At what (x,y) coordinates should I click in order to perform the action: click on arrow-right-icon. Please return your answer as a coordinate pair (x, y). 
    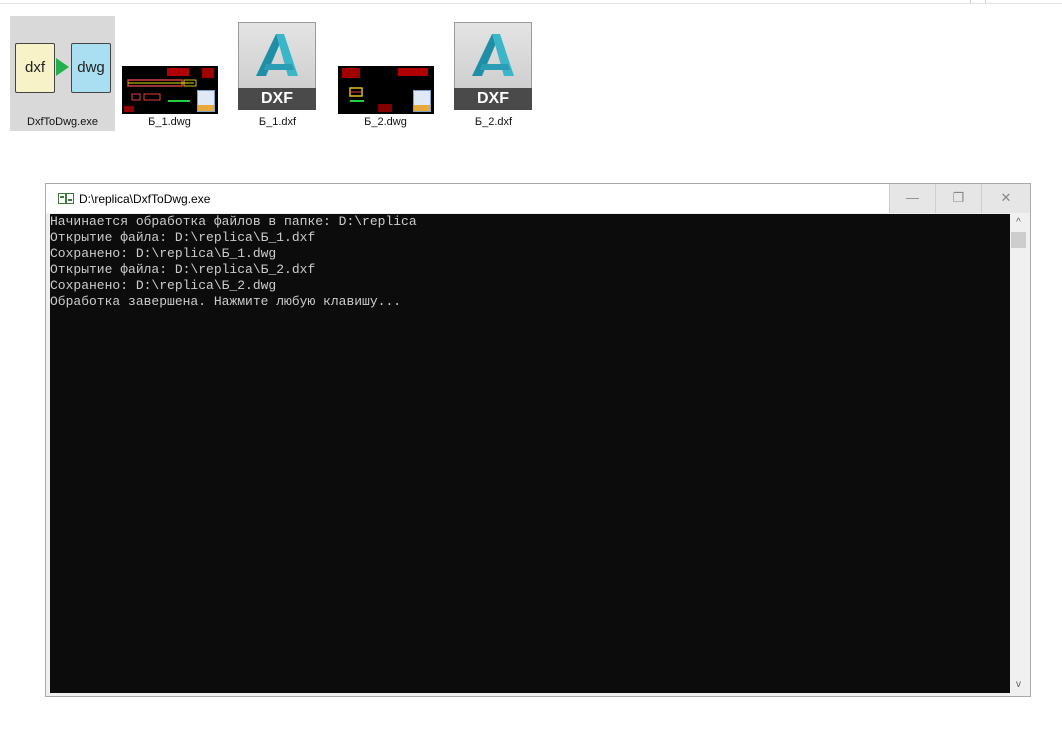
    Looking at the image, I should click on (62, 67).